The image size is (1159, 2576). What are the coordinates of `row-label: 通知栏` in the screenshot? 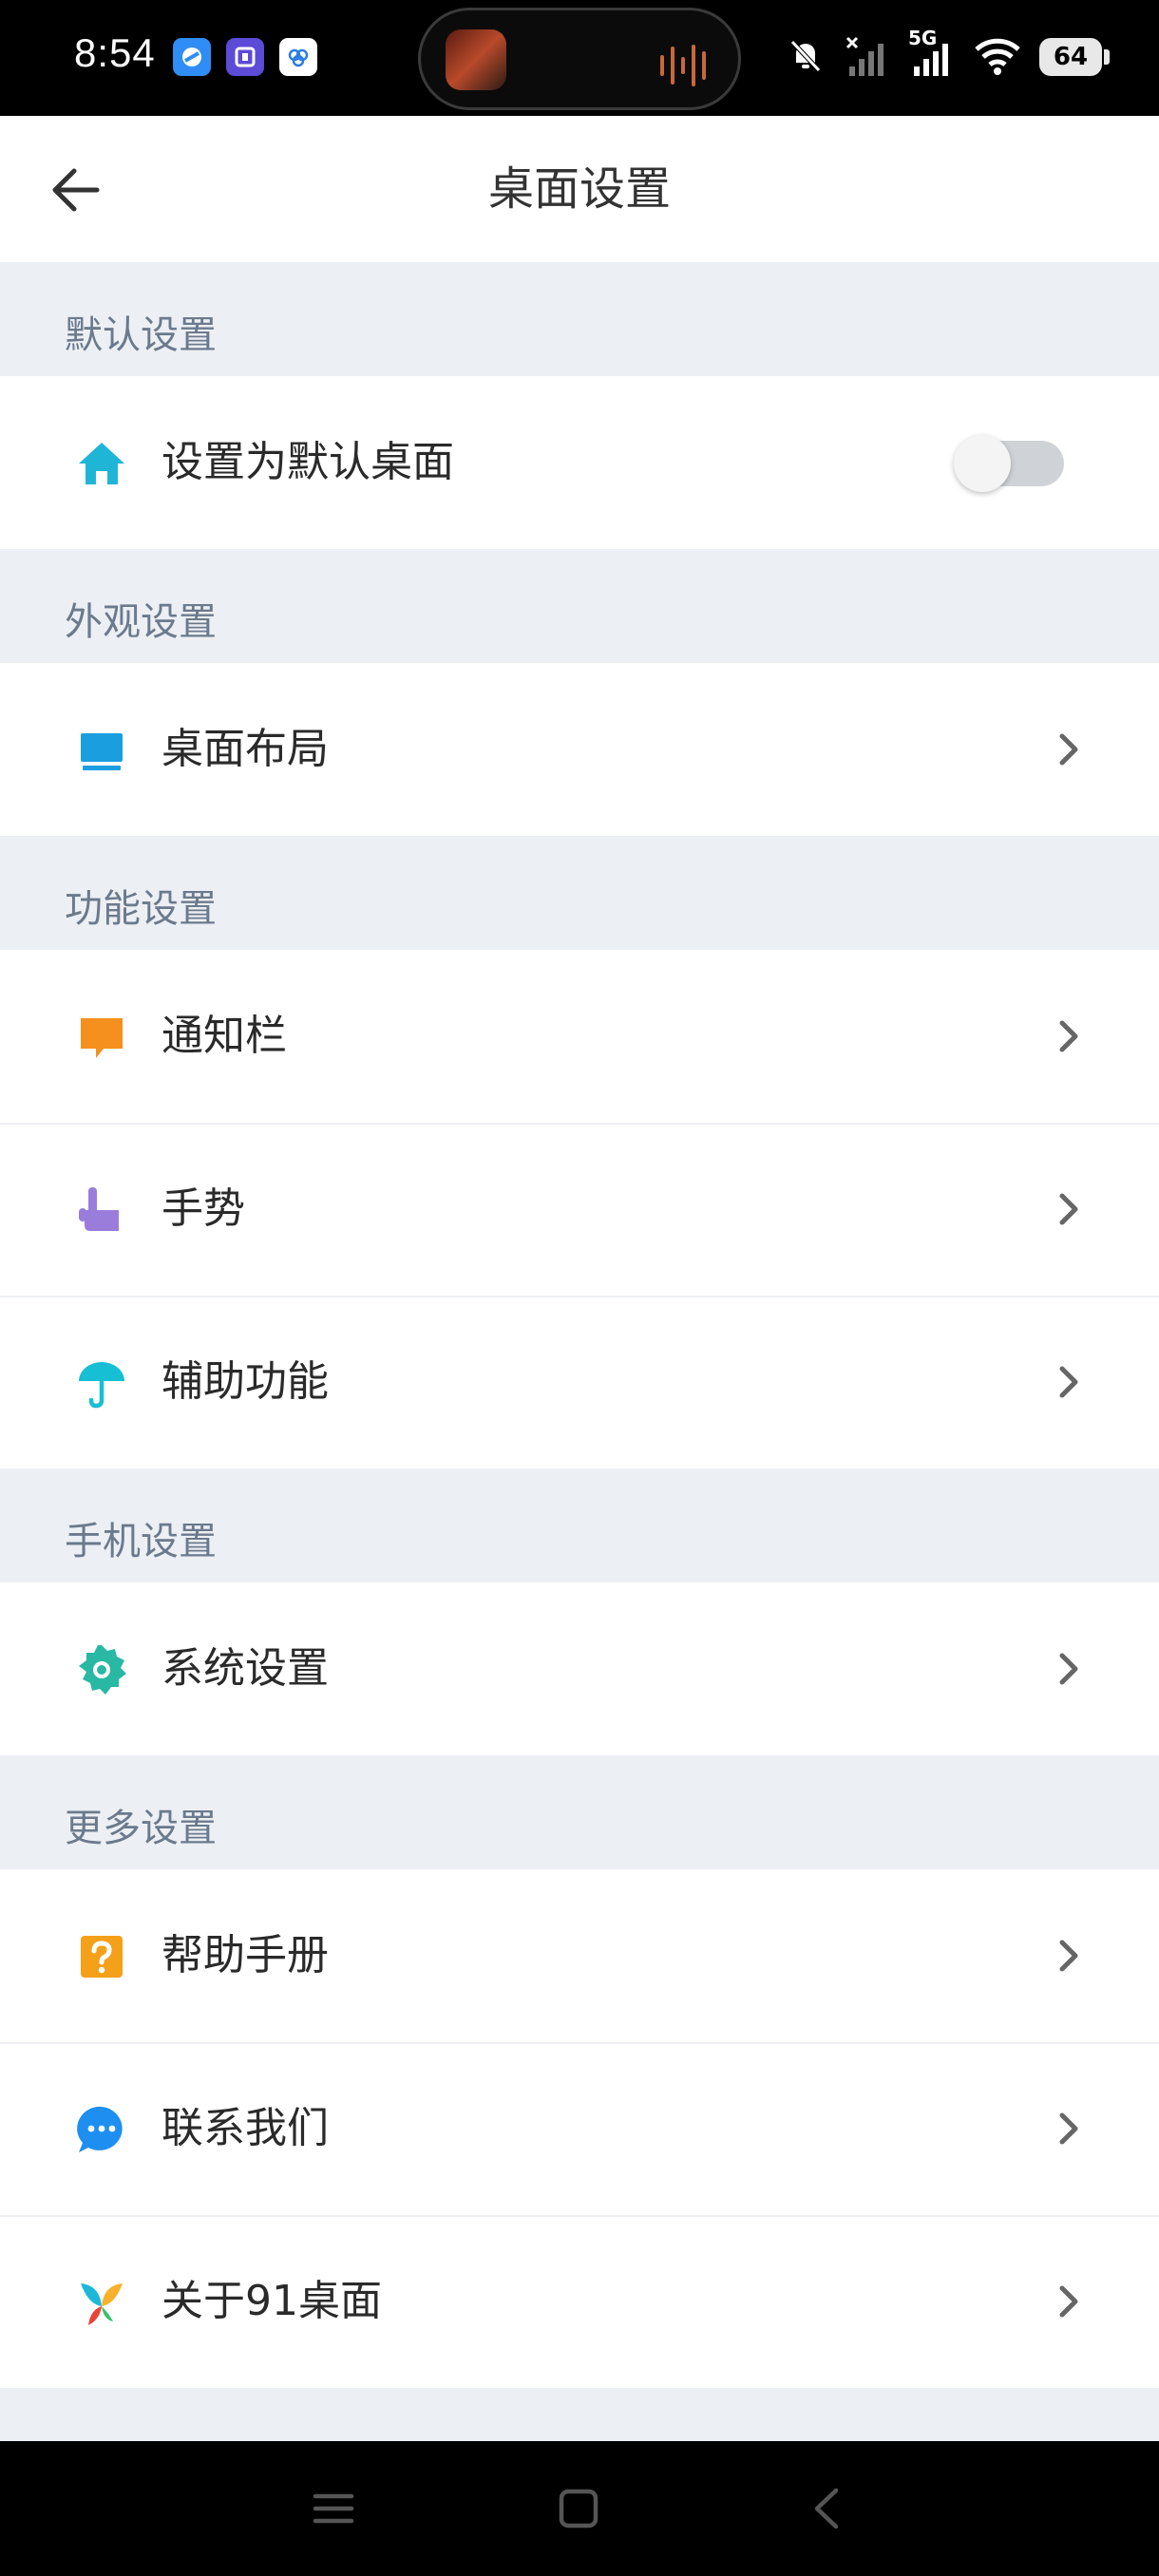 It's located at (224, 1036).